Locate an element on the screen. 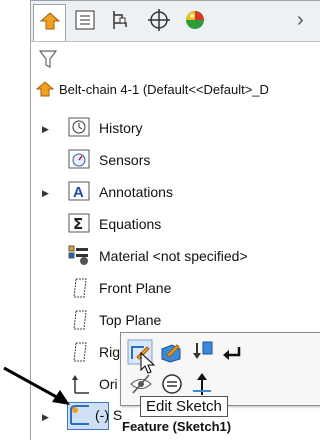 The width and height of the screenshot is (320, 440). tree-item-annotations: Annotations is located at coordinates (136, 192).